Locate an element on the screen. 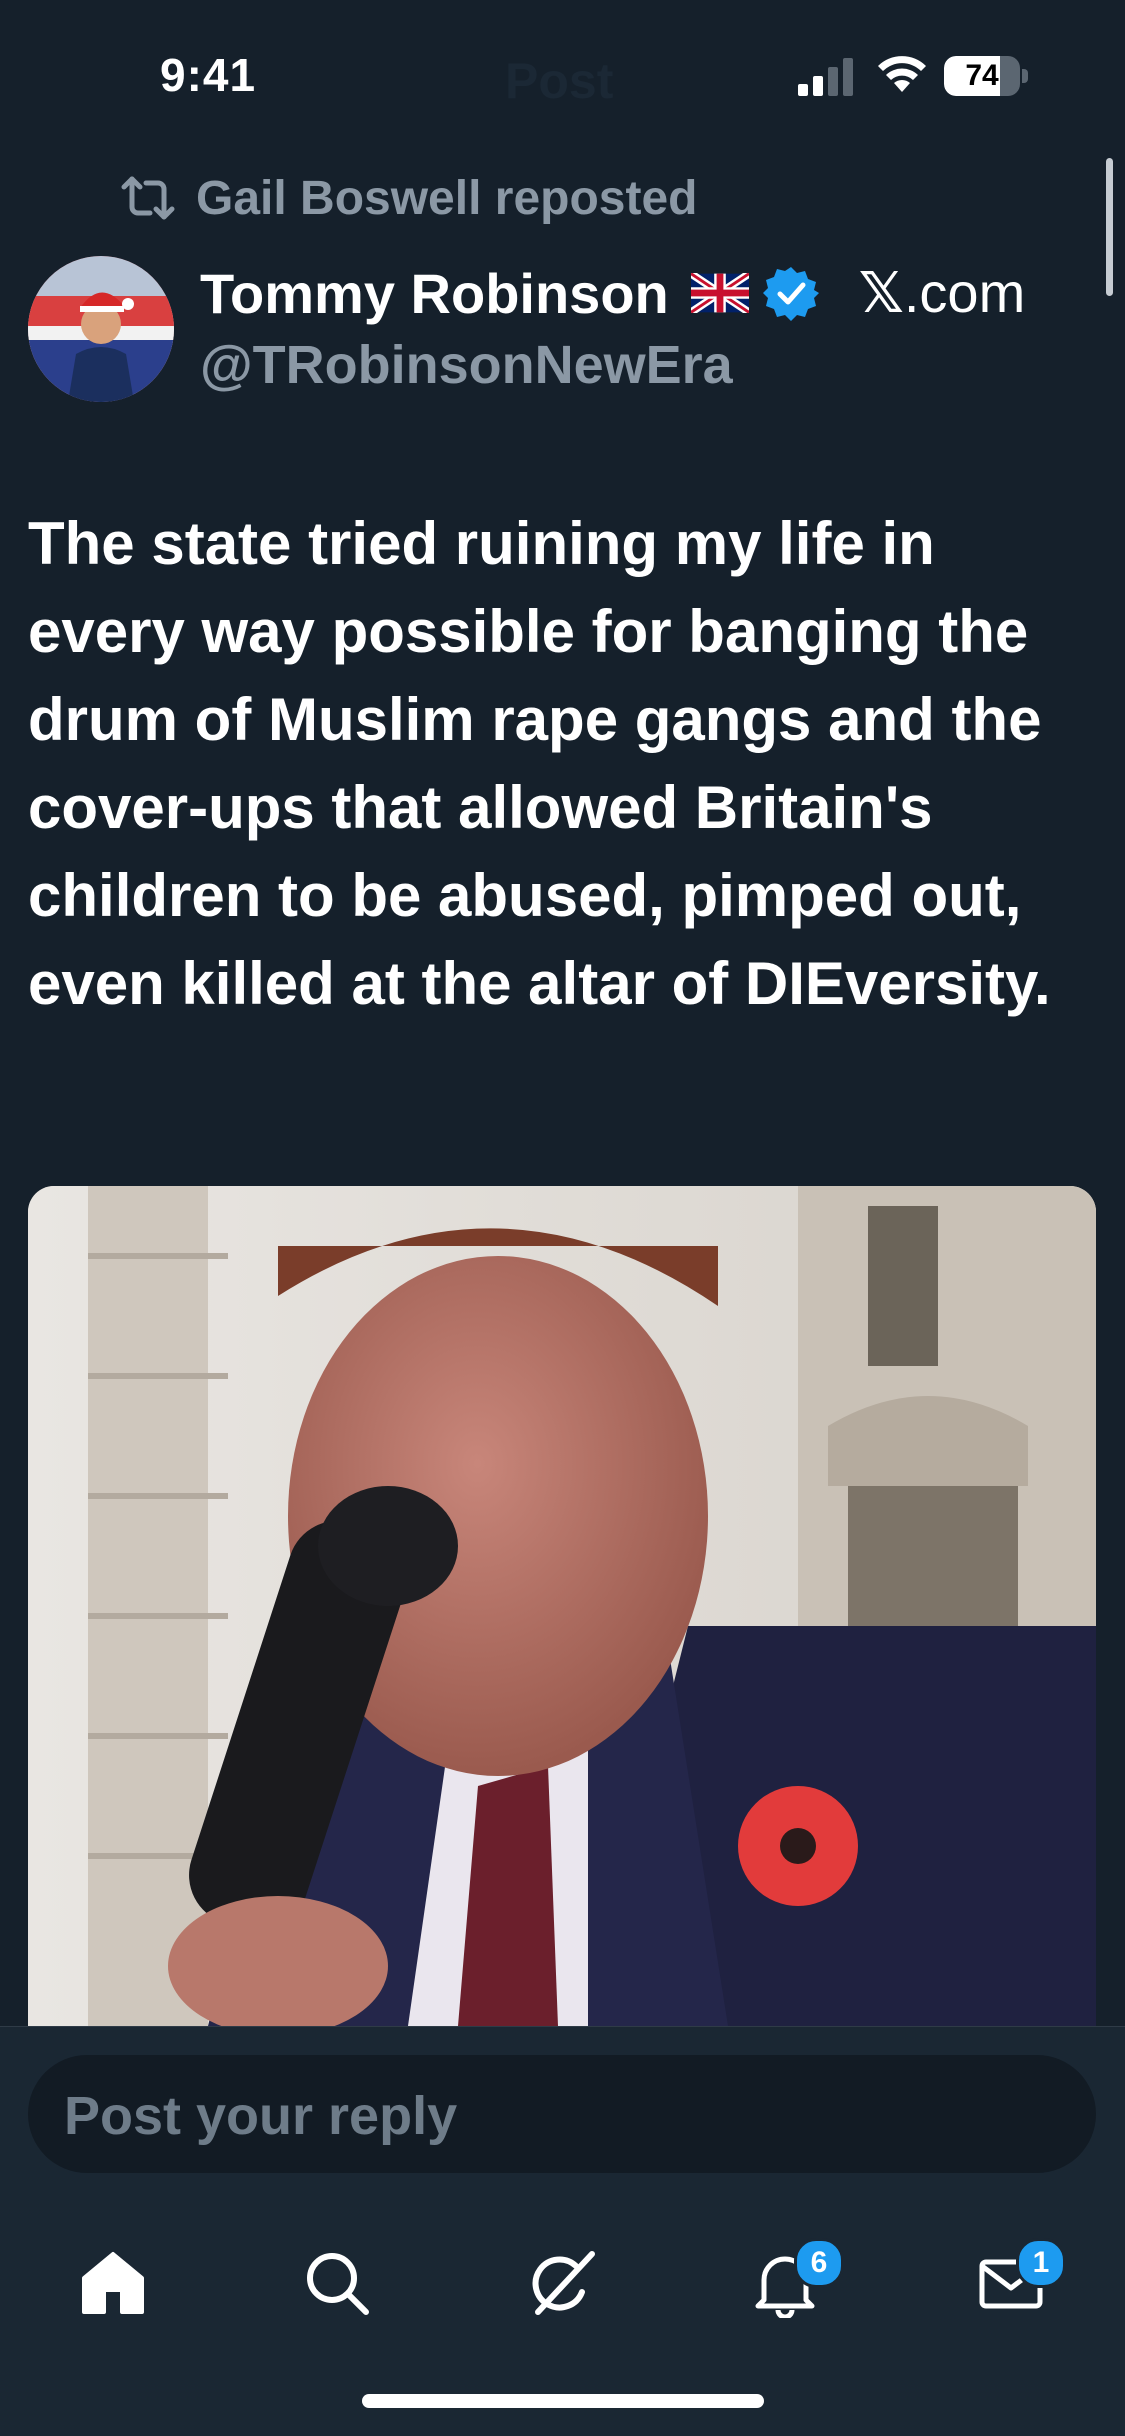  verified-badge-icon is located at coordinates (790, 294).